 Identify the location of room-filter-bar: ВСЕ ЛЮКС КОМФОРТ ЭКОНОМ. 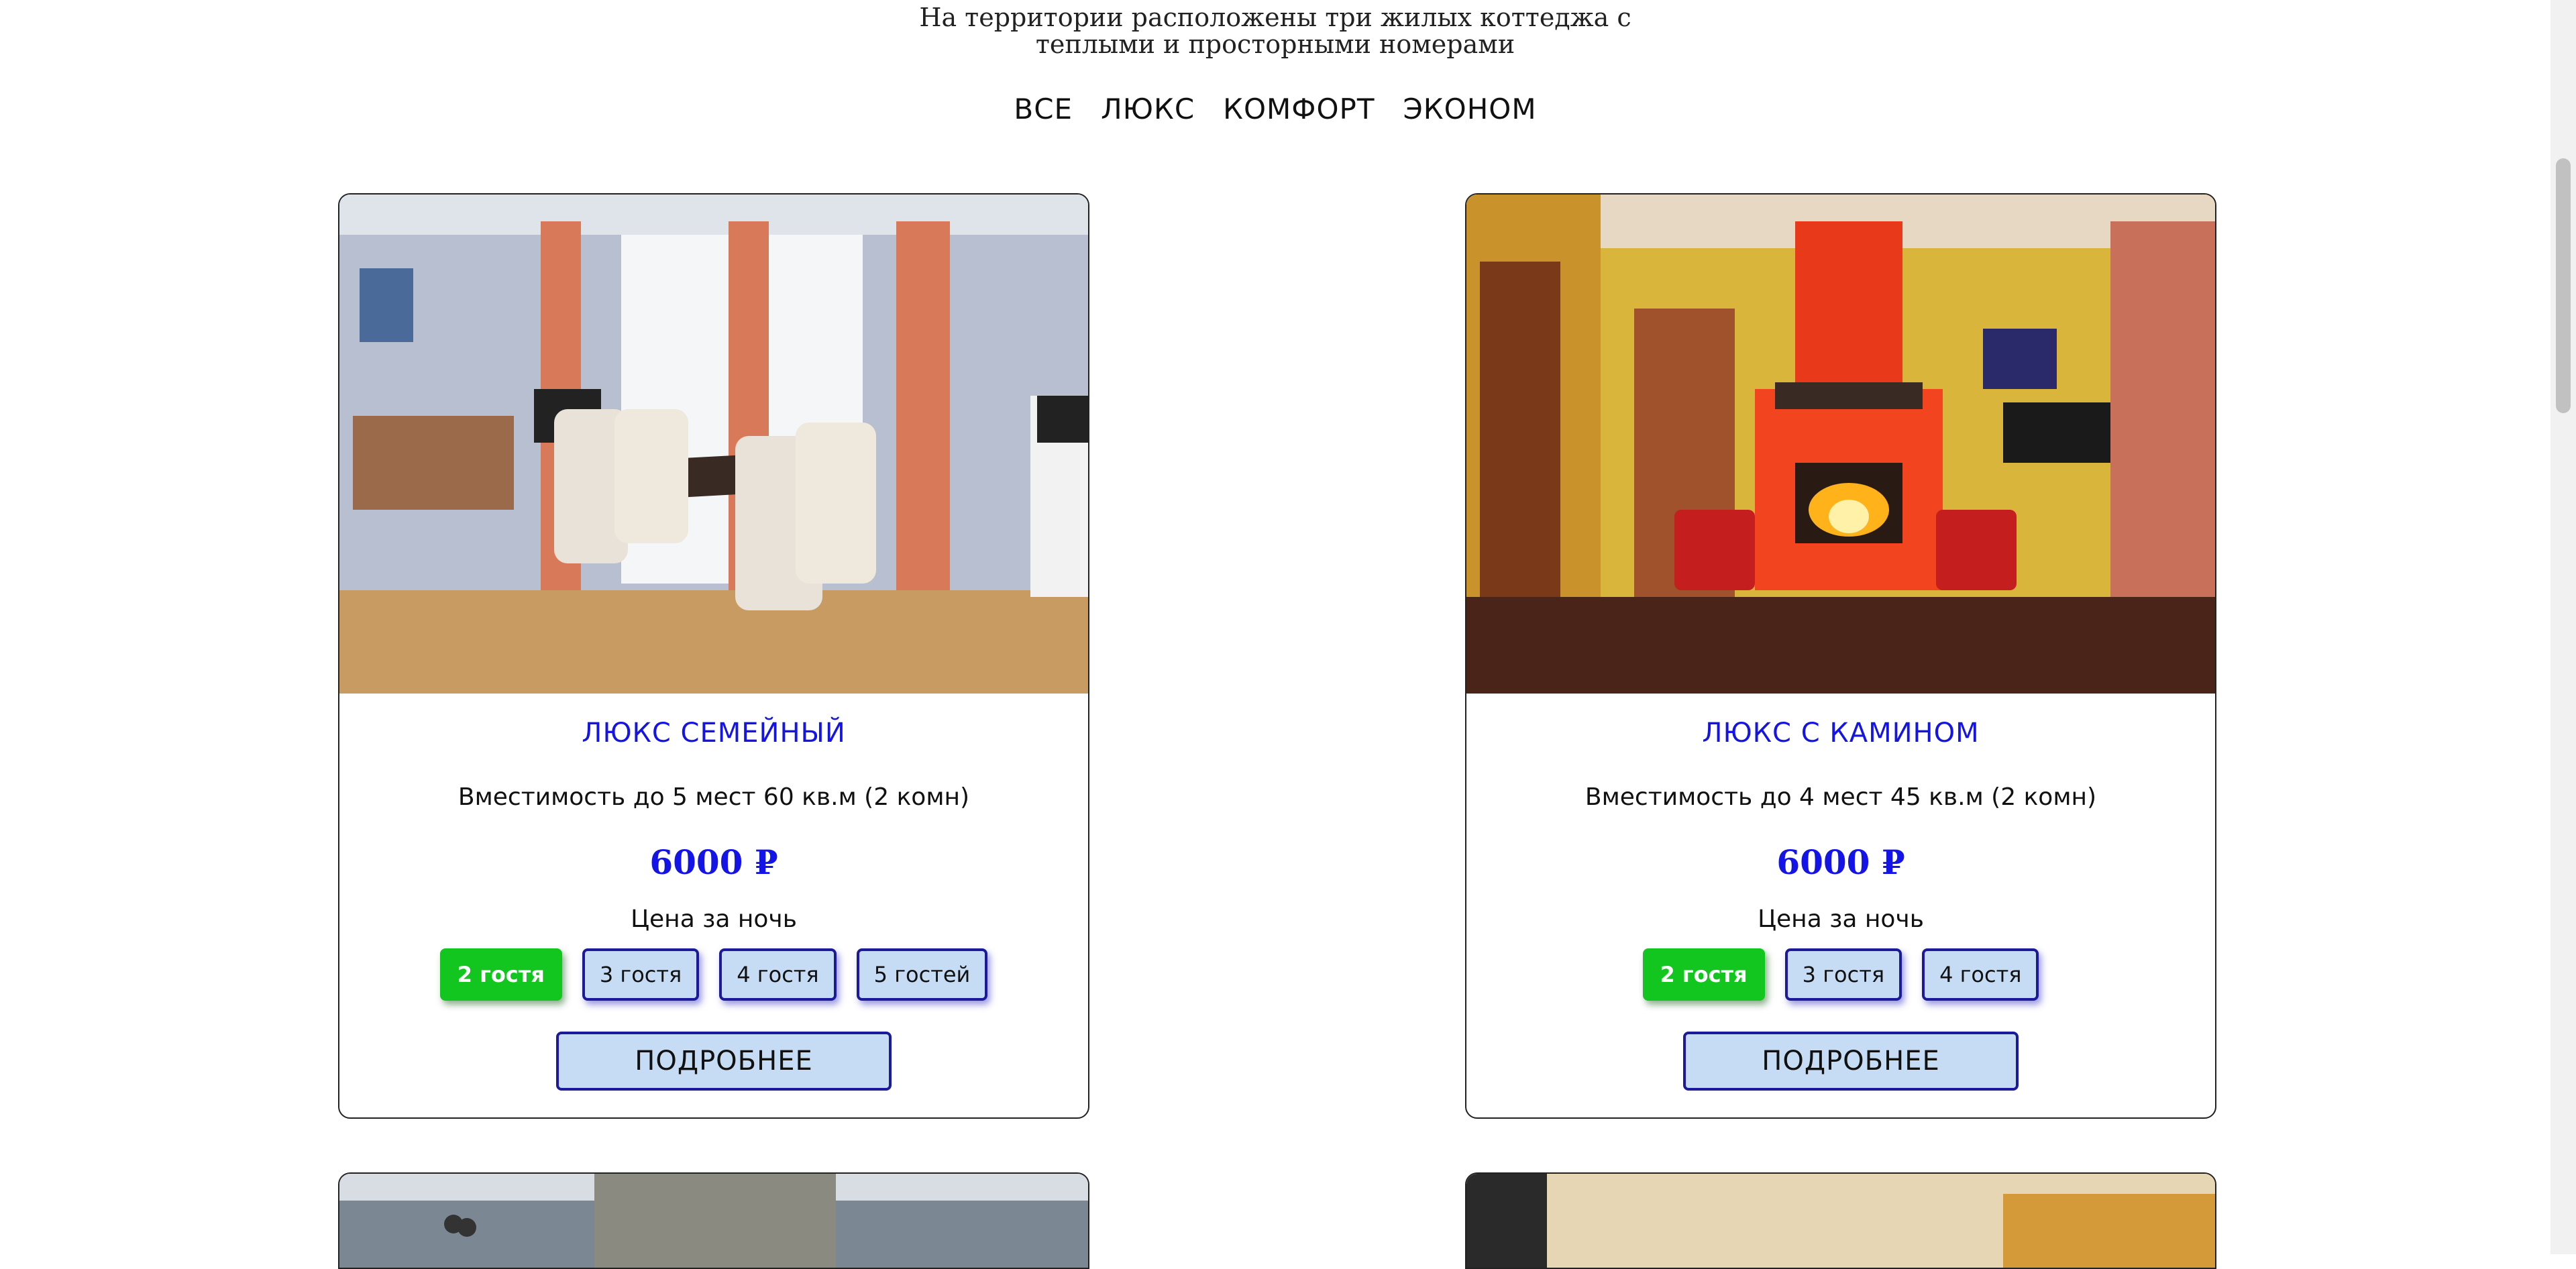
(1275, 109).